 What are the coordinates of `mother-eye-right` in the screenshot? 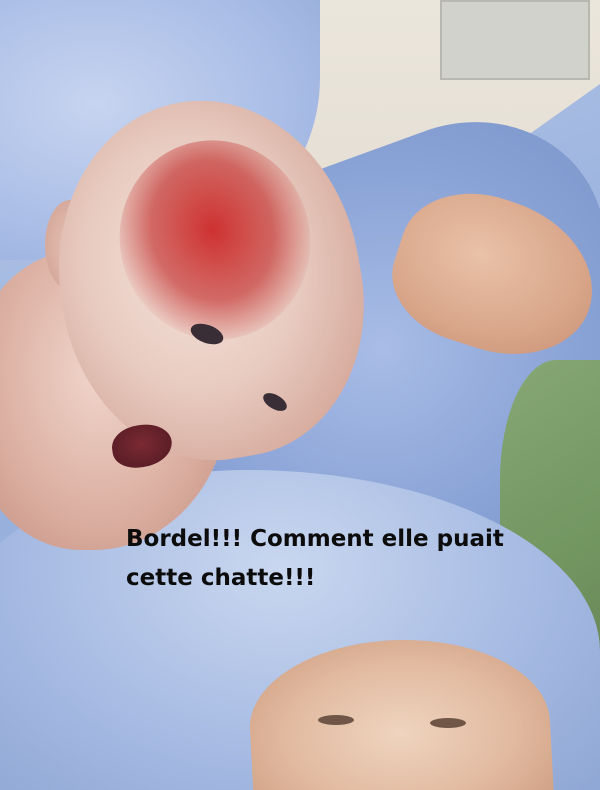 It's located at (448, 723).